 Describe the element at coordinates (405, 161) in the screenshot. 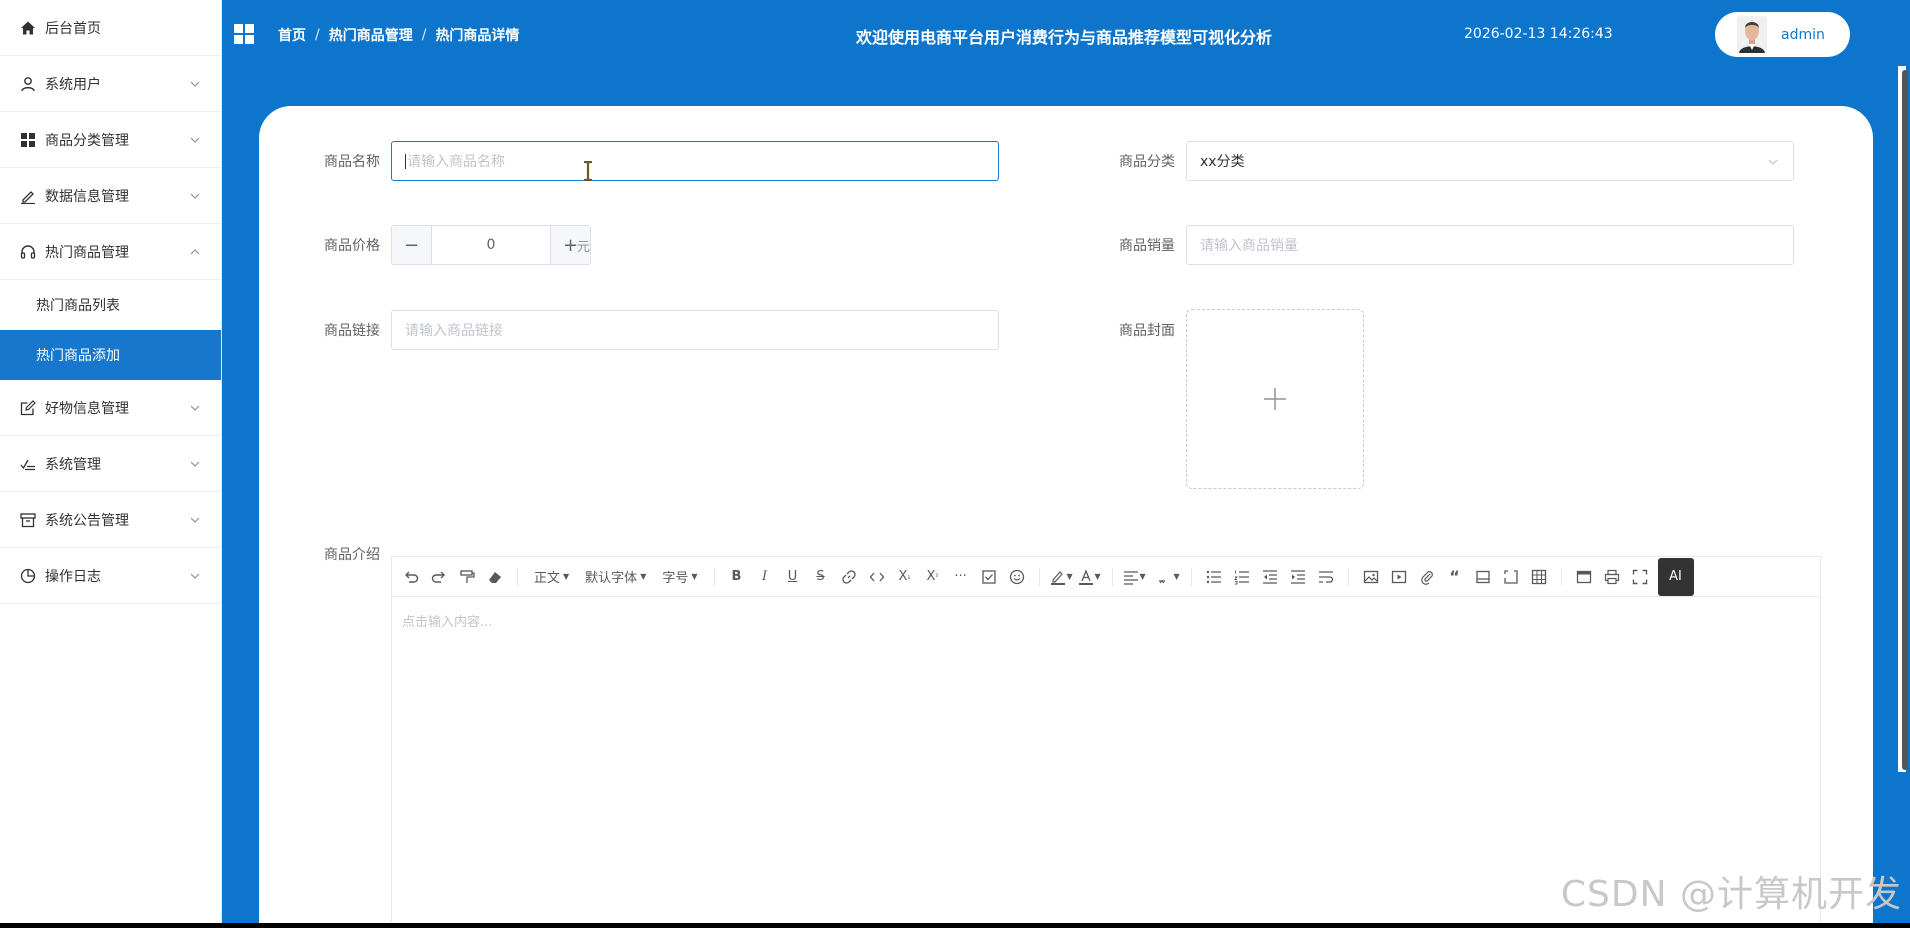

I see `text-caret` at that location.